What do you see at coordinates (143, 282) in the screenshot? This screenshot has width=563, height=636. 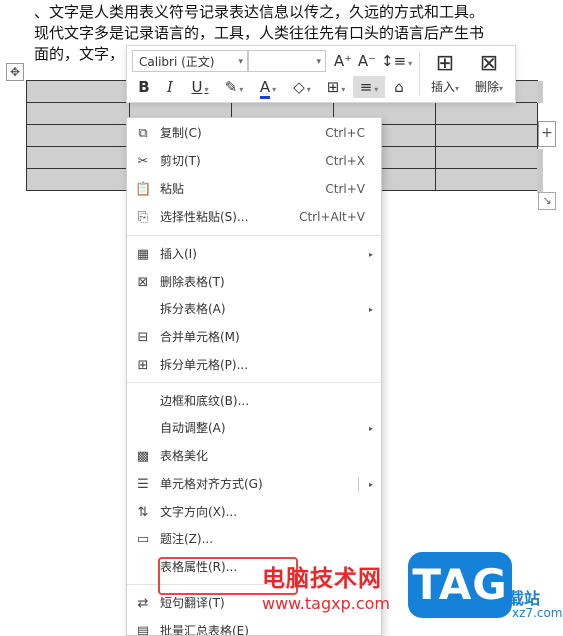 I see `delete-table-icon: ⊠` at bounding box center [143, 282].